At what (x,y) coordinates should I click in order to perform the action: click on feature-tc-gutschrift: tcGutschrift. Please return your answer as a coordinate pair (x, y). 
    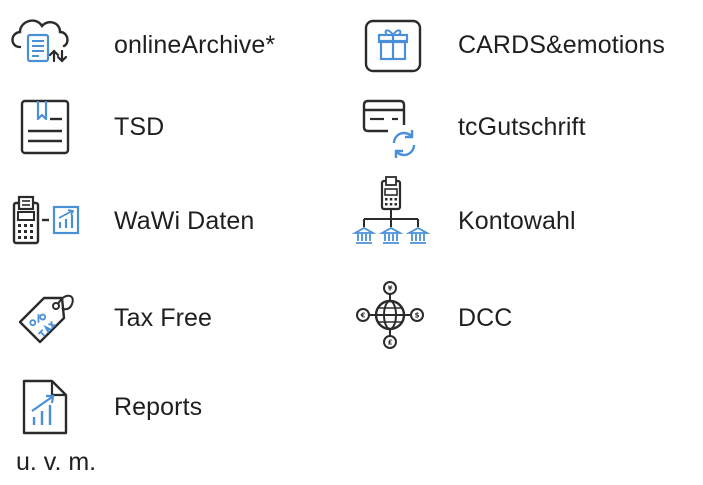
    Looking at the image, I should click on (469, 127).